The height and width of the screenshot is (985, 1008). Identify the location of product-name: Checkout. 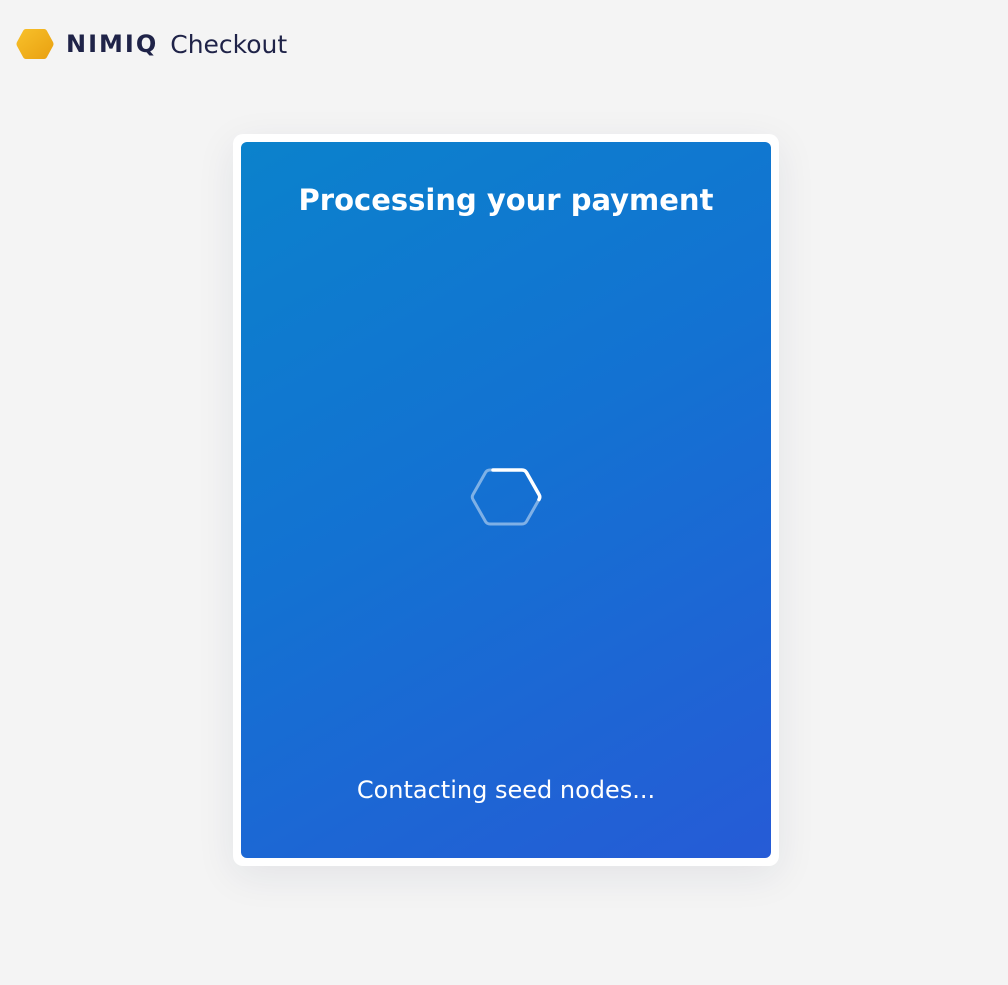
(229, 44).